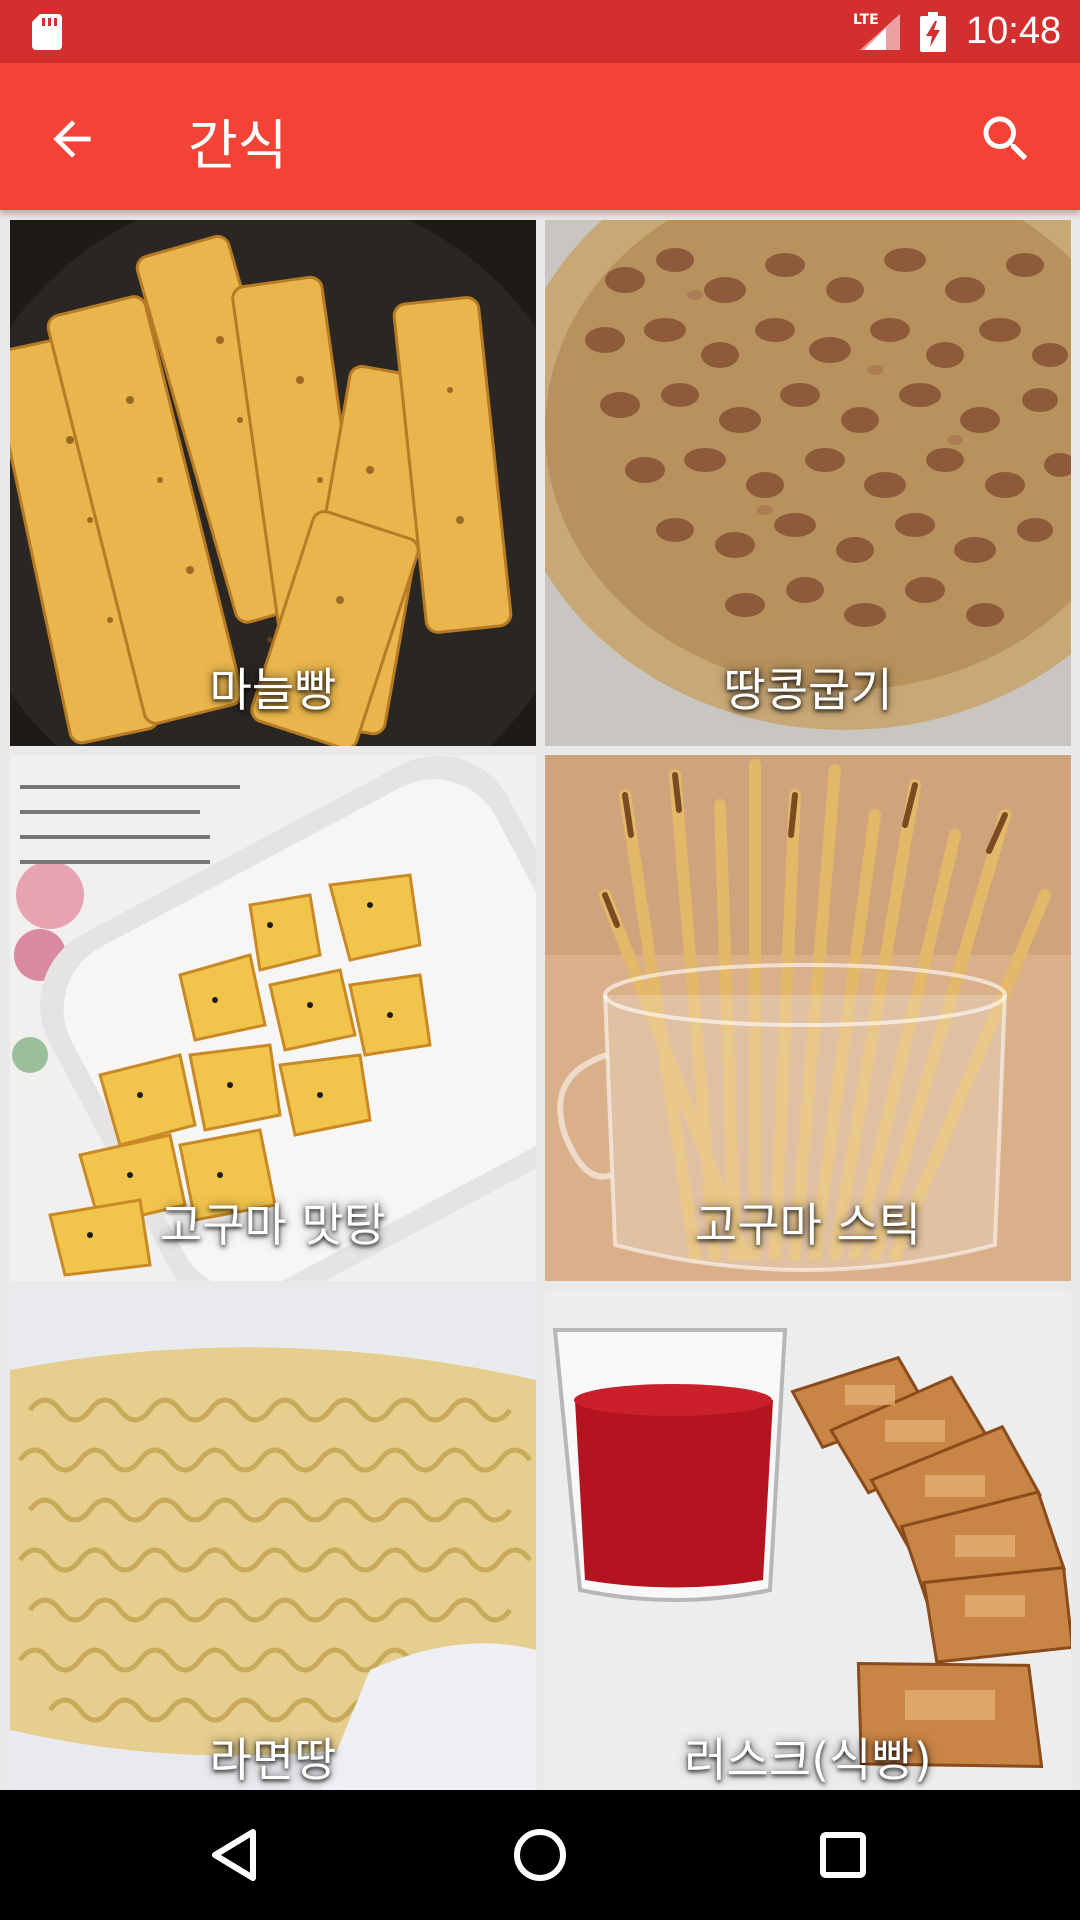 Image resolution: width=1080 pixels, height=1920 pixels. Describe the element at coordinates (273, 1018) in the screenshot. I see `grid-item-candied-sweet-potato: 고구마 맛탕` at that location.